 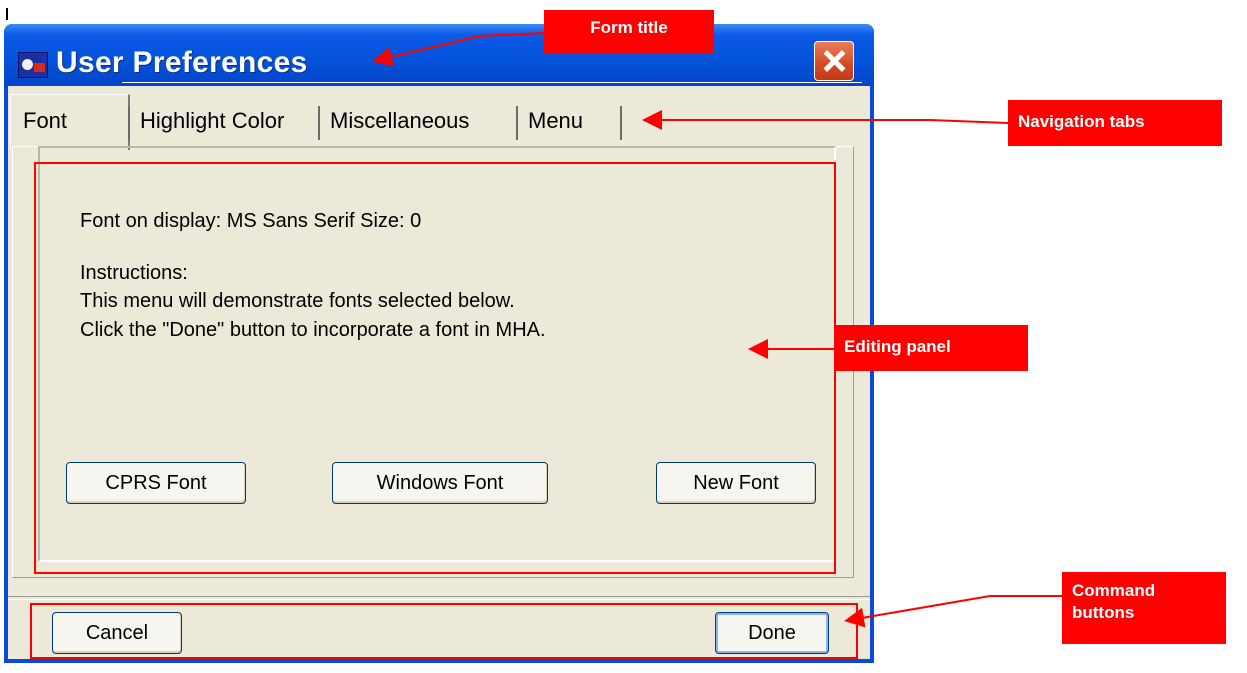 What do you see at coordinates (458, 49) in the screenshot?
I see `arrow-form-title` at bounding box center [458, 49].